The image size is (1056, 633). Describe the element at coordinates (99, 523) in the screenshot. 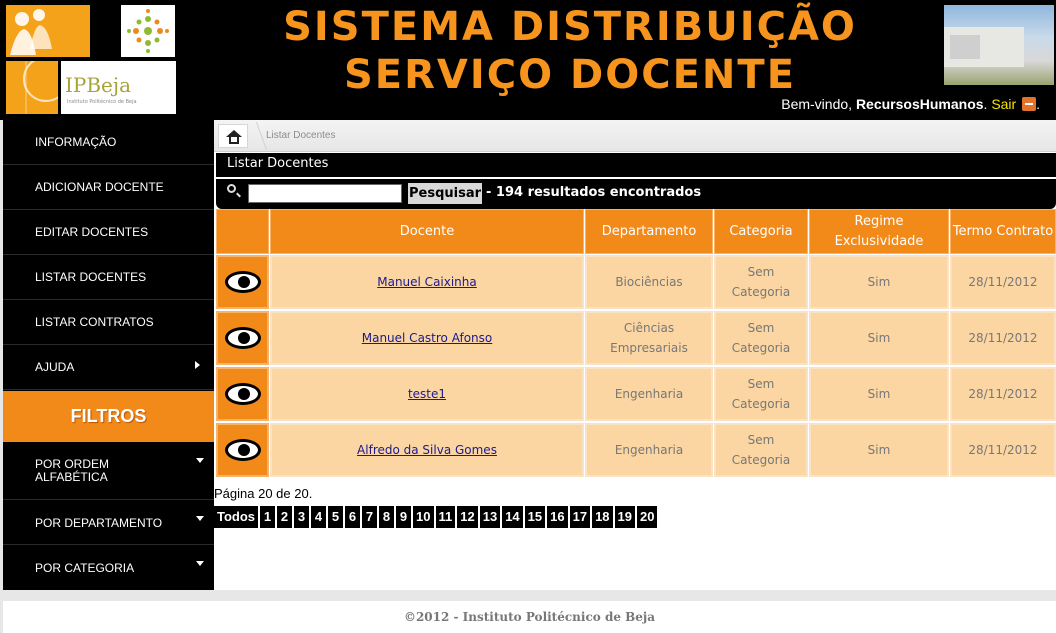

I see `filter-label: POR DEPARTAMENTO` at that location.